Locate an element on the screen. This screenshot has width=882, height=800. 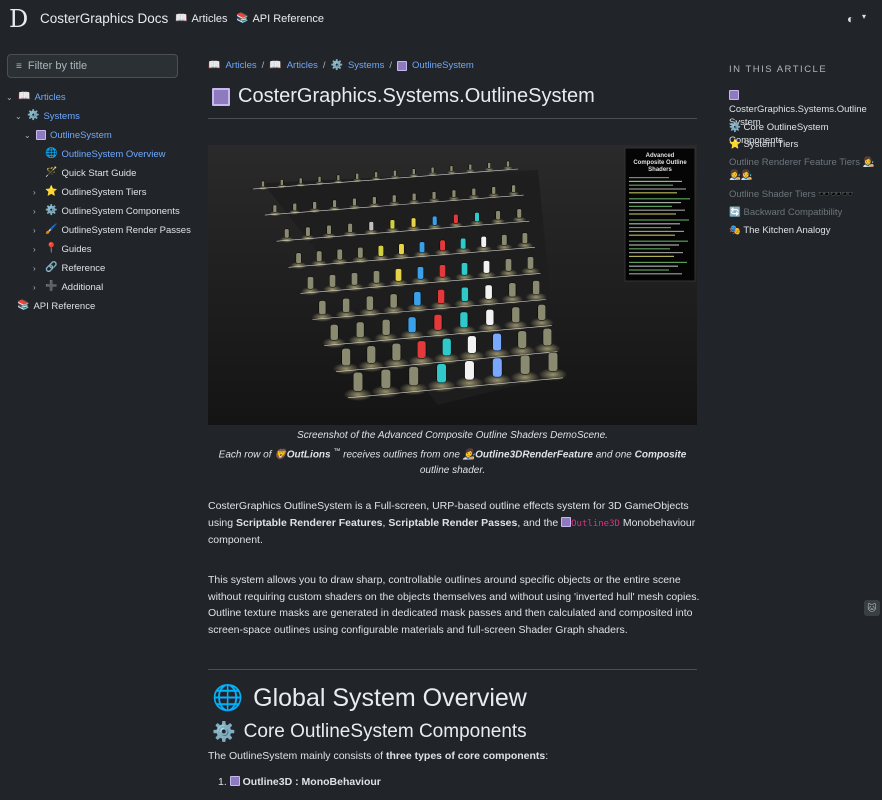
sidebar-item-label: OutlineSystem Tiers is located at coordinates (104, 192).